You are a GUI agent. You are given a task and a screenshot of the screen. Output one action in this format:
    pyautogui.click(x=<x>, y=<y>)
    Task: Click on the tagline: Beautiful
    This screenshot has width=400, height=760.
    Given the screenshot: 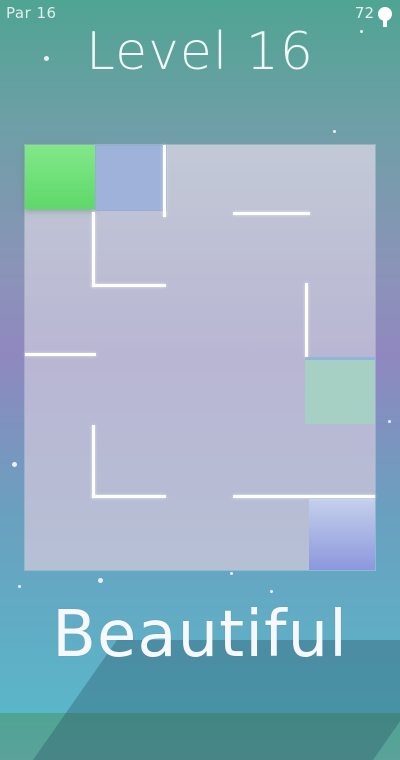 What is the action you would take?
    pyautogui.click(x=200, y=635)
    